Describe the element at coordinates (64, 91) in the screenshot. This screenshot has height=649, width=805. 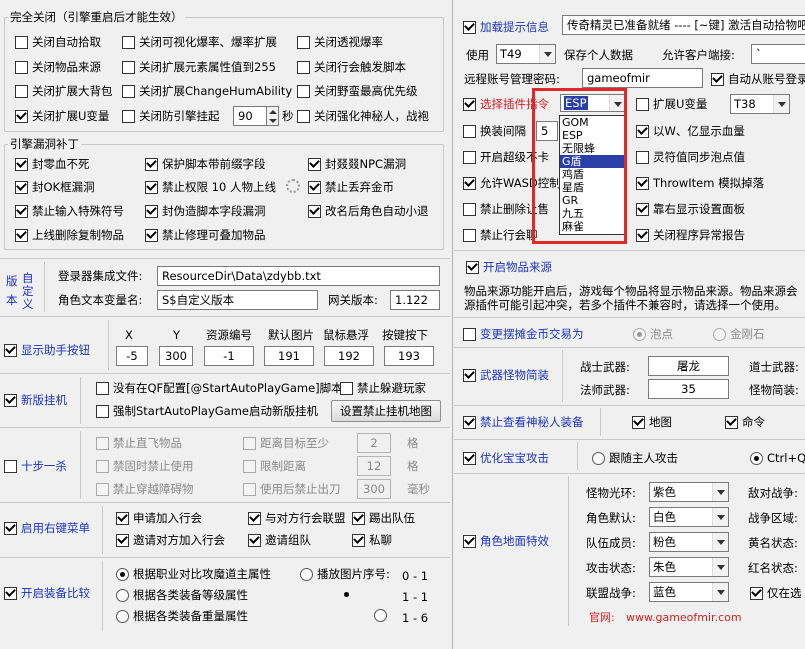
I see `check-disable-big-bag: 关闭扩展大背包` at that location.